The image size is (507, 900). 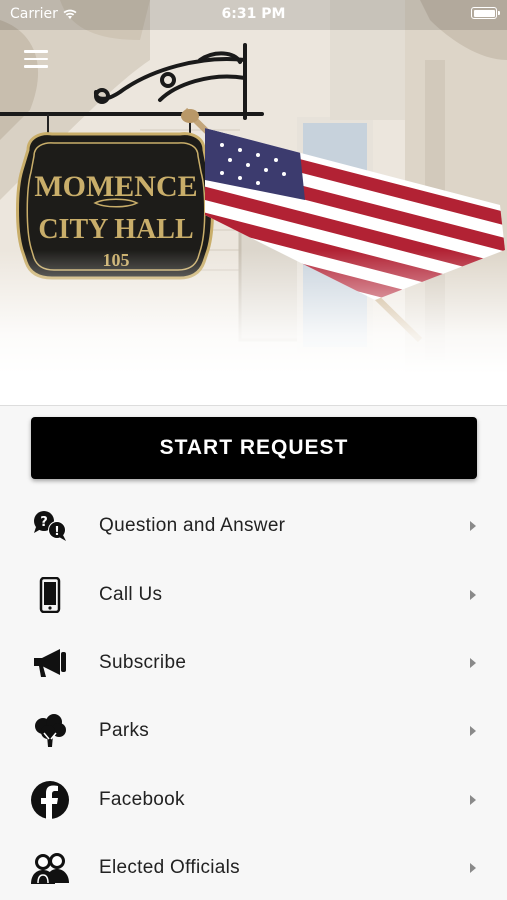 I want to click on tree-icon, so click(x=50, y=731).